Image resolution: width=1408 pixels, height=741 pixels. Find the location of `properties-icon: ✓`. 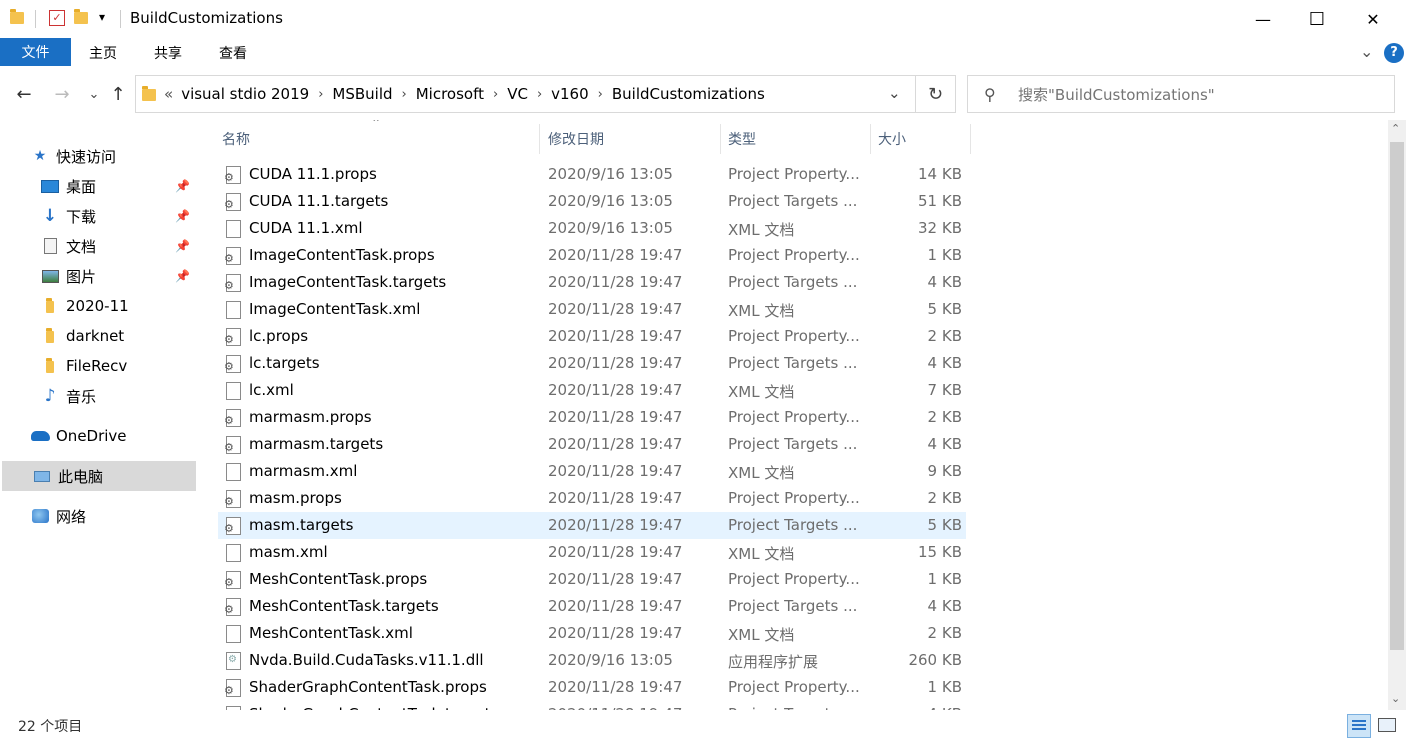

properties-icon: ✓ is located at coordinates (57, 18).